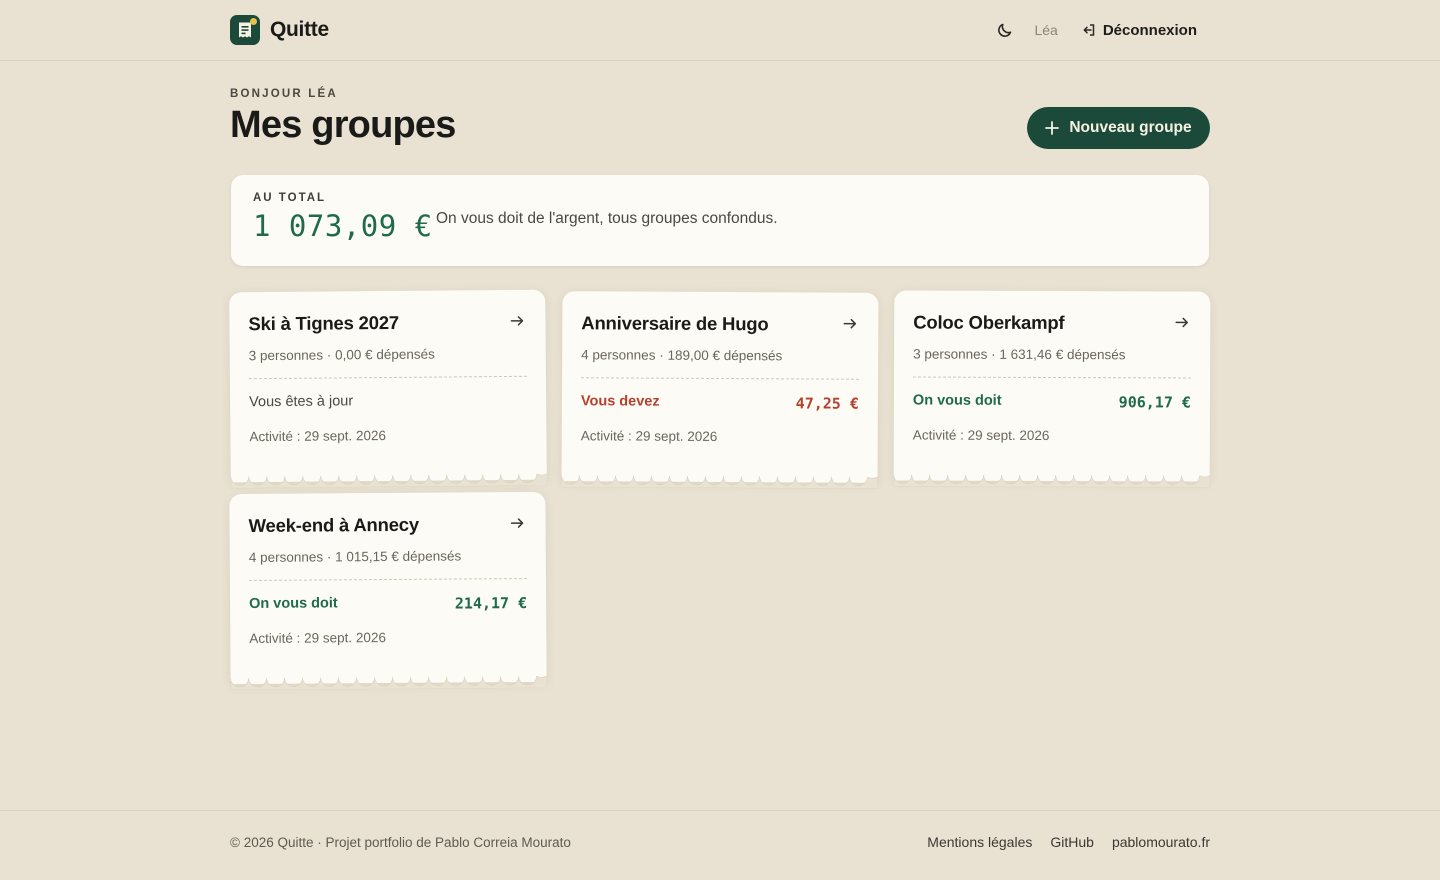  I want to click on new-group-button: Nouveau groupe, so click(1118, 128).